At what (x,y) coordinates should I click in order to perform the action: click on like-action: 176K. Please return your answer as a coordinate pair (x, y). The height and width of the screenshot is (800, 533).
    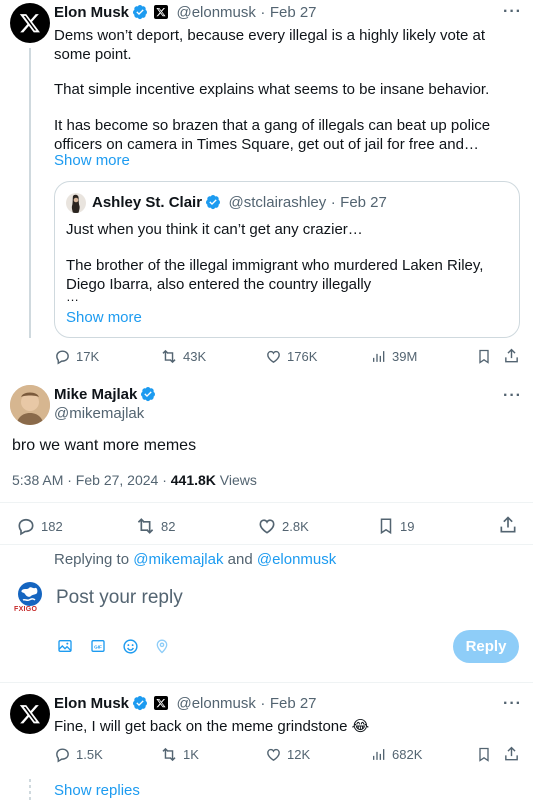
    Looking at the image, I should click on (291, 356).